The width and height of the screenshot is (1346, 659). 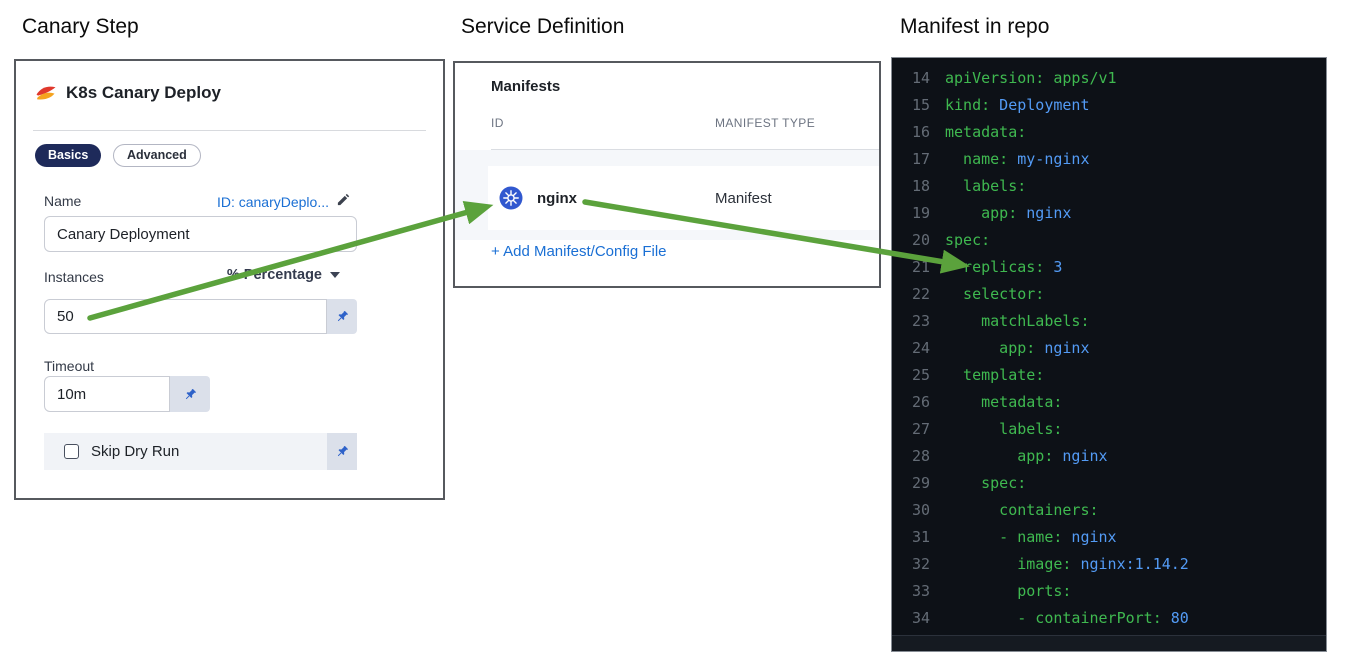 I want to click on code-line: 19 app: nginx, so click(x=991, y=213).